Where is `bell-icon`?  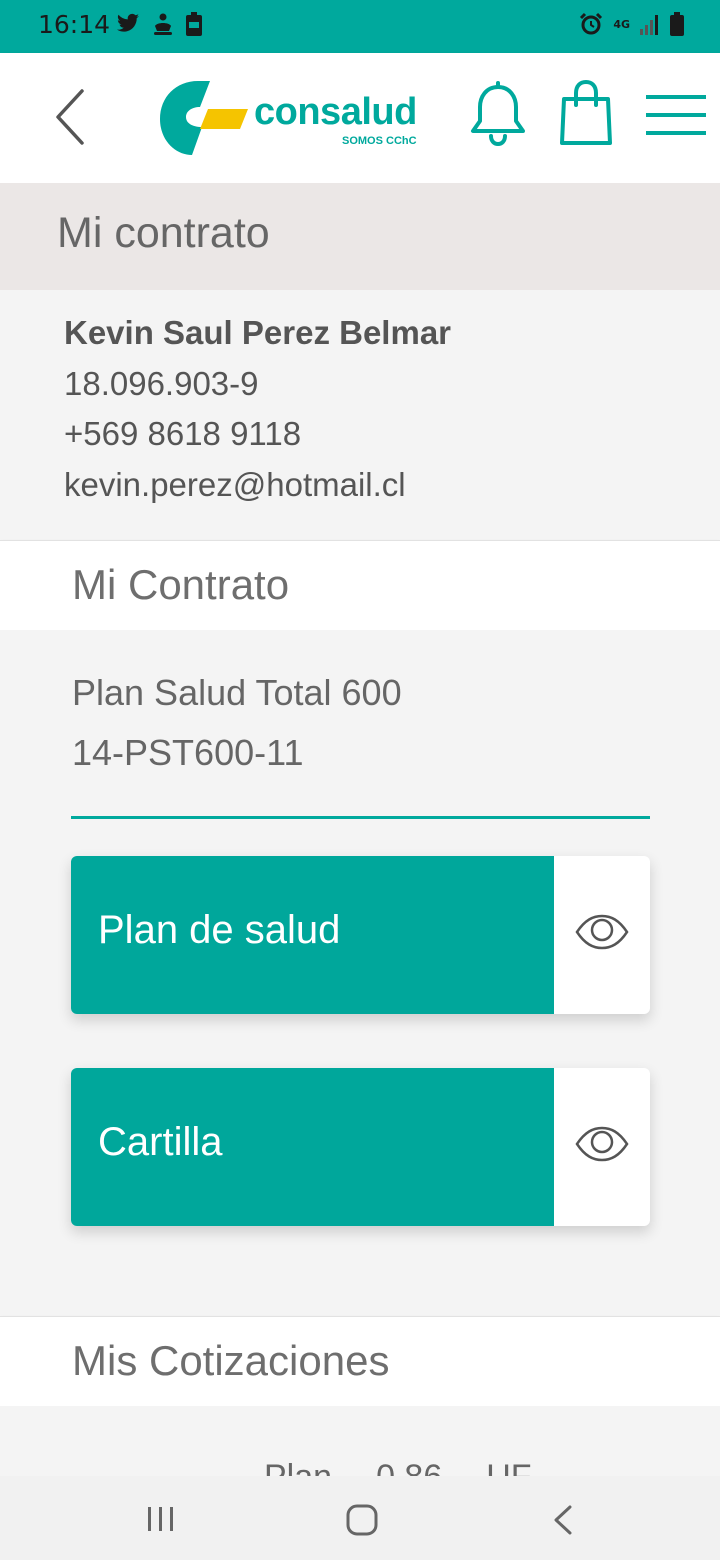 bell-icon is located at coordinates (498, 114).